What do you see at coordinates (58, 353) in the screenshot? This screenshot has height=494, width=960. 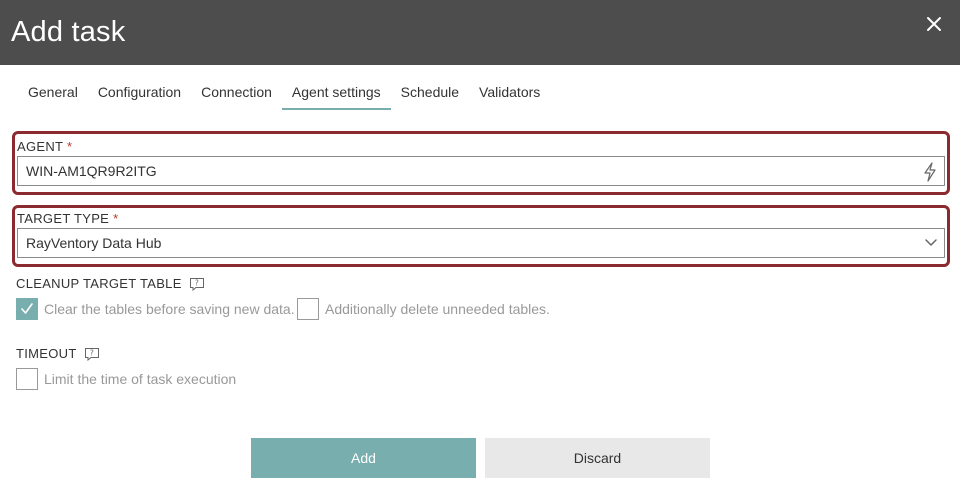 I see `timeout-section-label: TIMEOUT ?` at bounding box center [58, 353].